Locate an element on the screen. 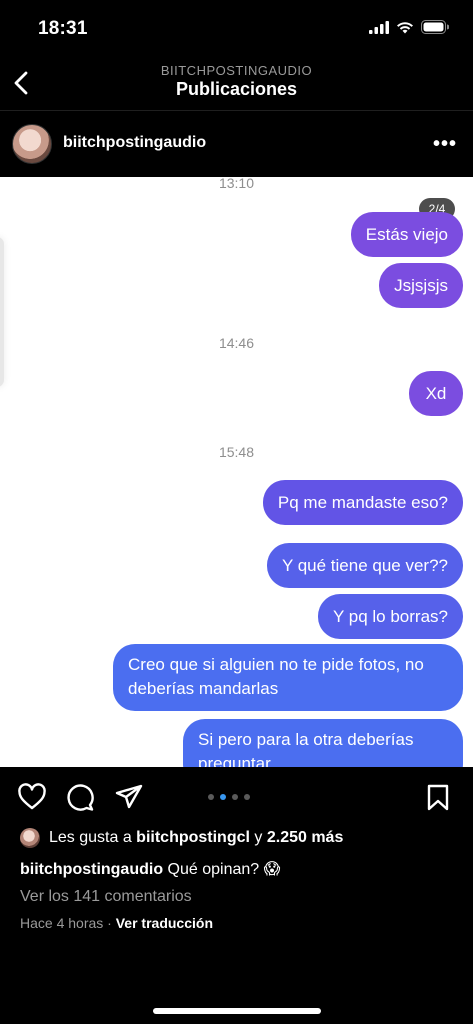  likes-user: biitchpostingcl is located at coordinates (193, 837).